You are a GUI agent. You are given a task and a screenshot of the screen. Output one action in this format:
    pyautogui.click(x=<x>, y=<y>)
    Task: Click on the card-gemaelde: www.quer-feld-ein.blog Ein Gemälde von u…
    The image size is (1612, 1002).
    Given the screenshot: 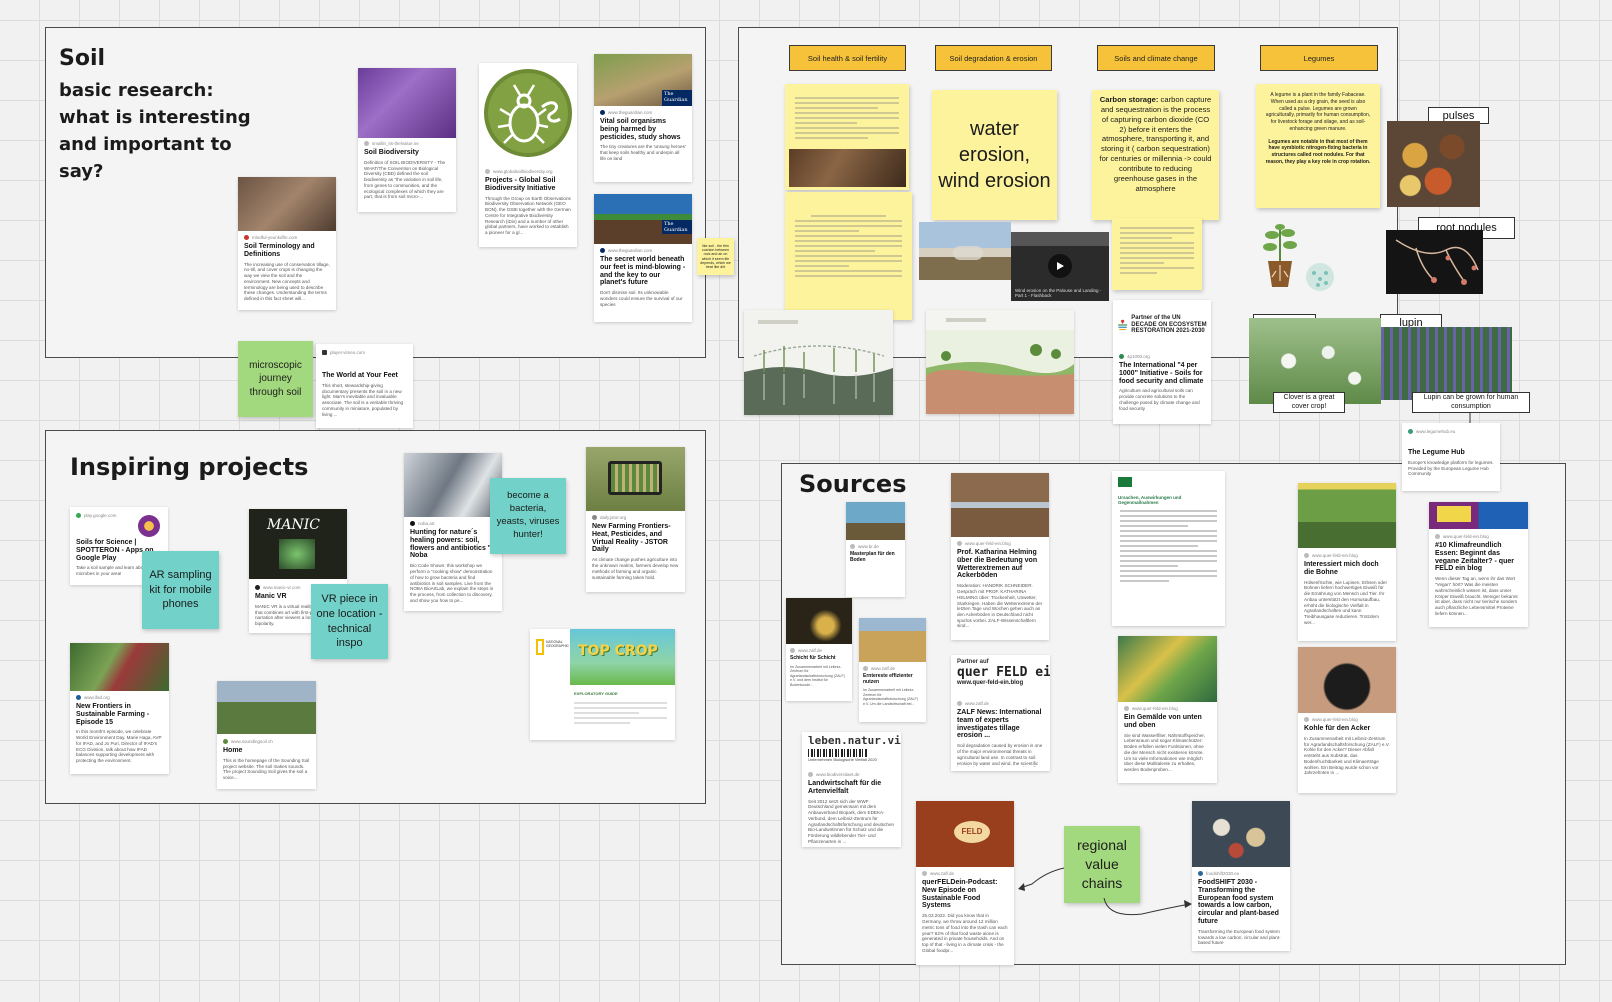 What is the action you would take?
    pyautogui.click(x=1167, y=709)
    